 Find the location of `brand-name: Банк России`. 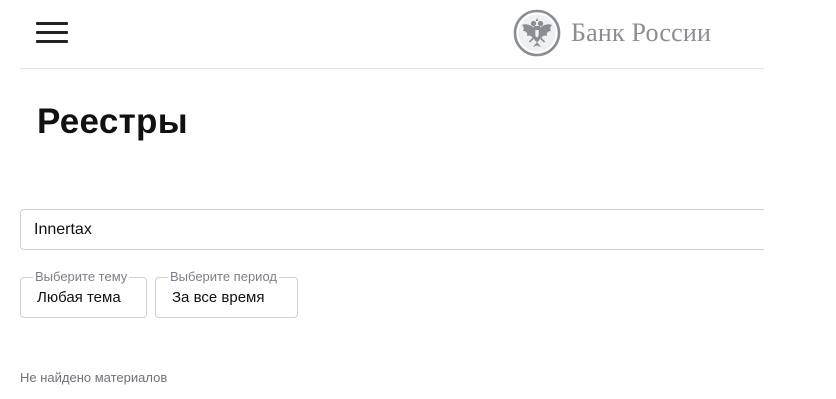

brand-name: Банк России is located at coordinates (641, 32).